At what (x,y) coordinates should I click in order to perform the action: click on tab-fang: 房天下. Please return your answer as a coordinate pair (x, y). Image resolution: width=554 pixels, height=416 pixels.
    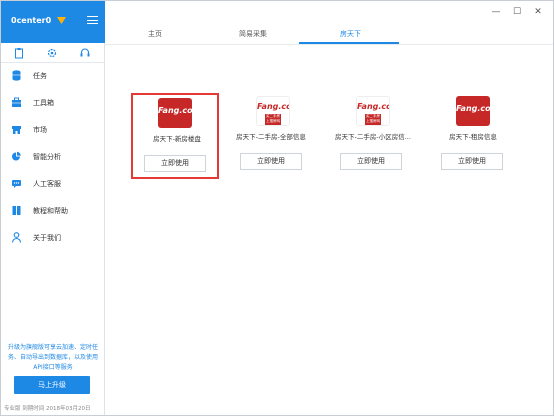
    Looking at the image, I should click on (350, 34).